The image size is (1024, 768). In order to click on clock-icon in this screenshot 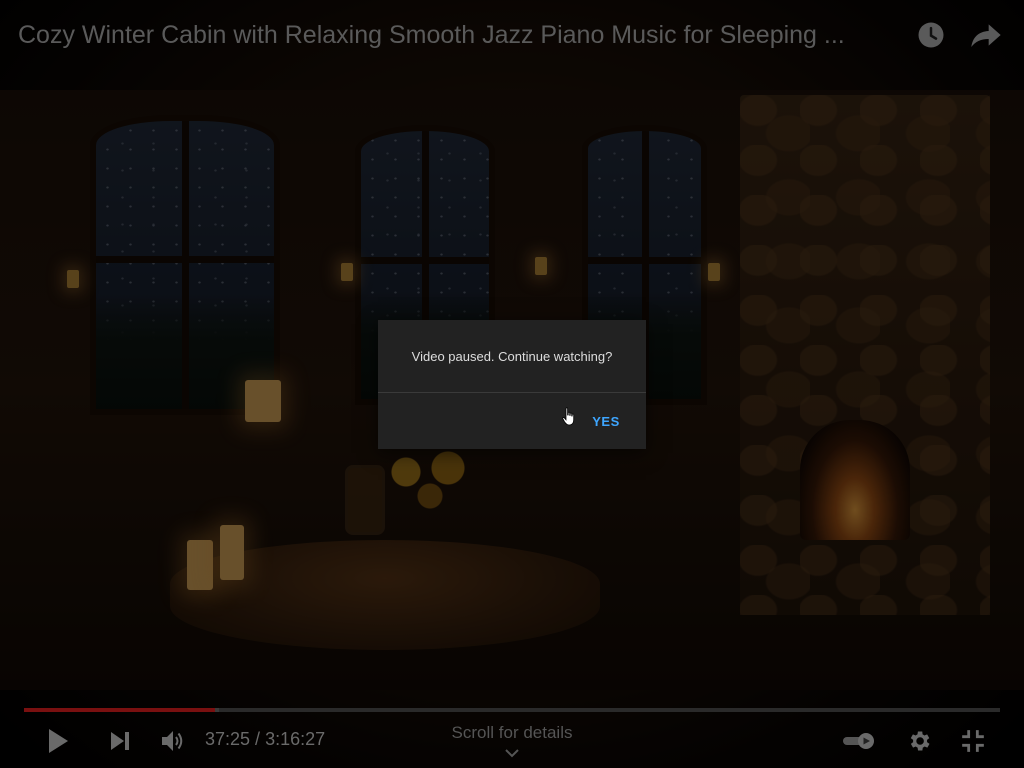, I will do `click(931, 35)`.